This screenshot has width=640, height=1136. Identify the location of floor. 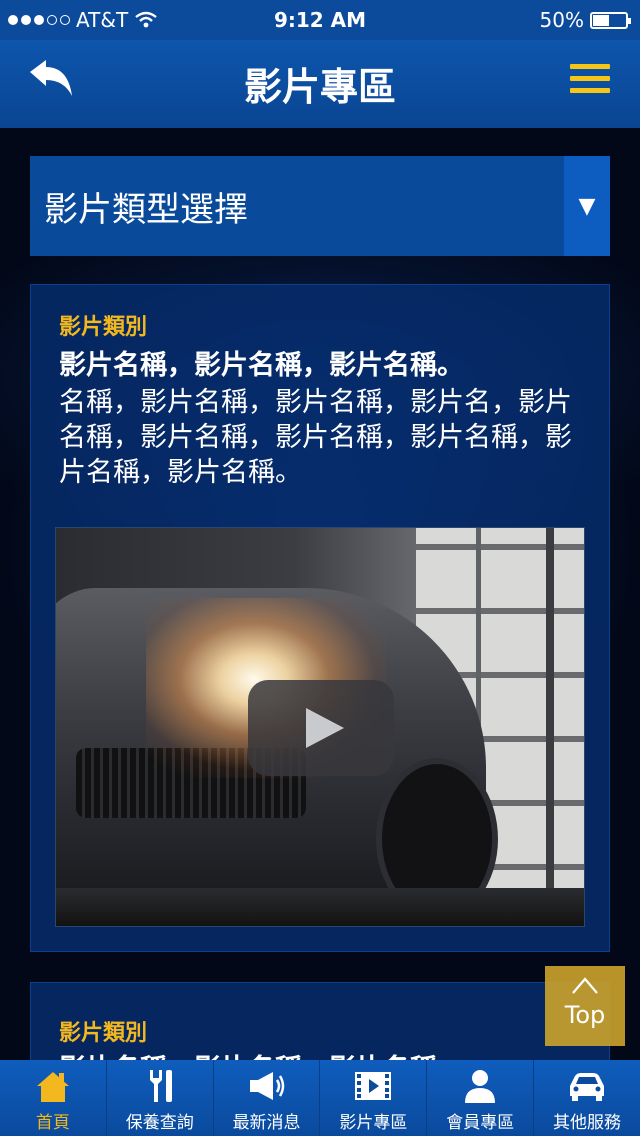
(320, 907).